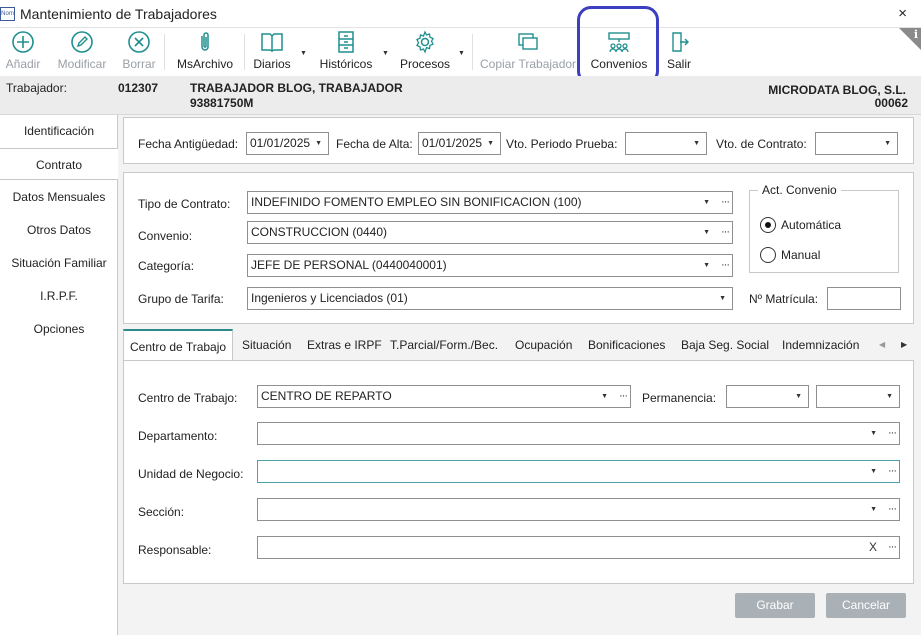  What do you see at coordinates (768, 255) in the screenshot?
I see `radio-manual` at bounding box center [768, 255].